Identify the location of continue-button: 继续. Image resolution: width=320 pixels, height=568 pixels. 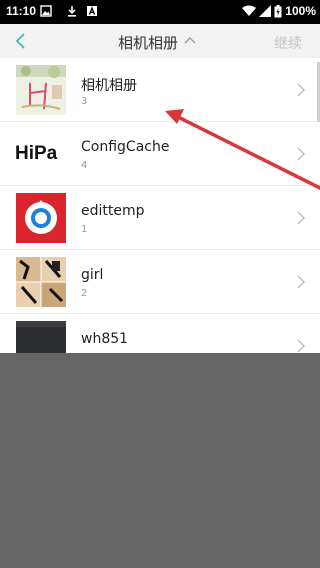
(288, 43).